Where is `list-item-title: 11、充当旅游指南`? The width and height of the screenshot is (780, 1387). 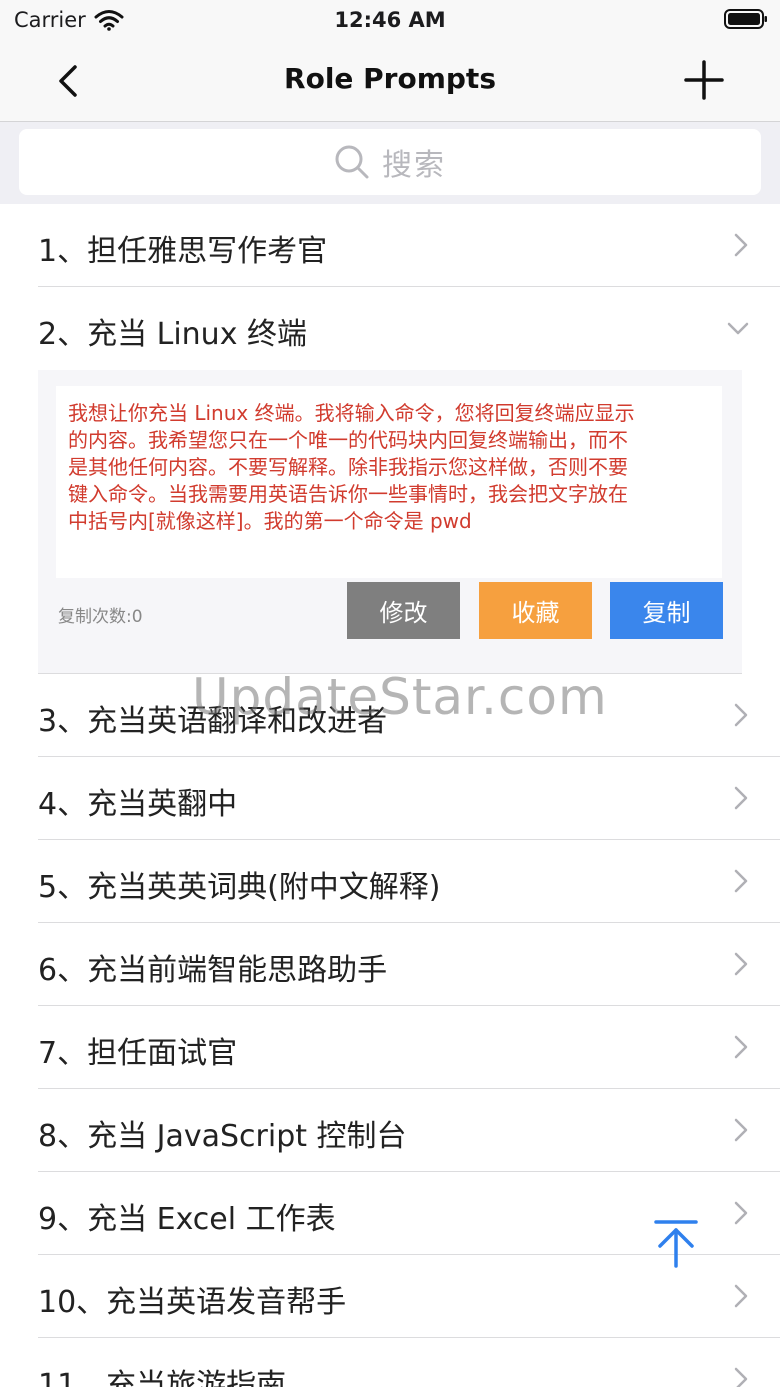 list-item-title: 11、充当旅游指南 is located at coordinates (162, 1377).